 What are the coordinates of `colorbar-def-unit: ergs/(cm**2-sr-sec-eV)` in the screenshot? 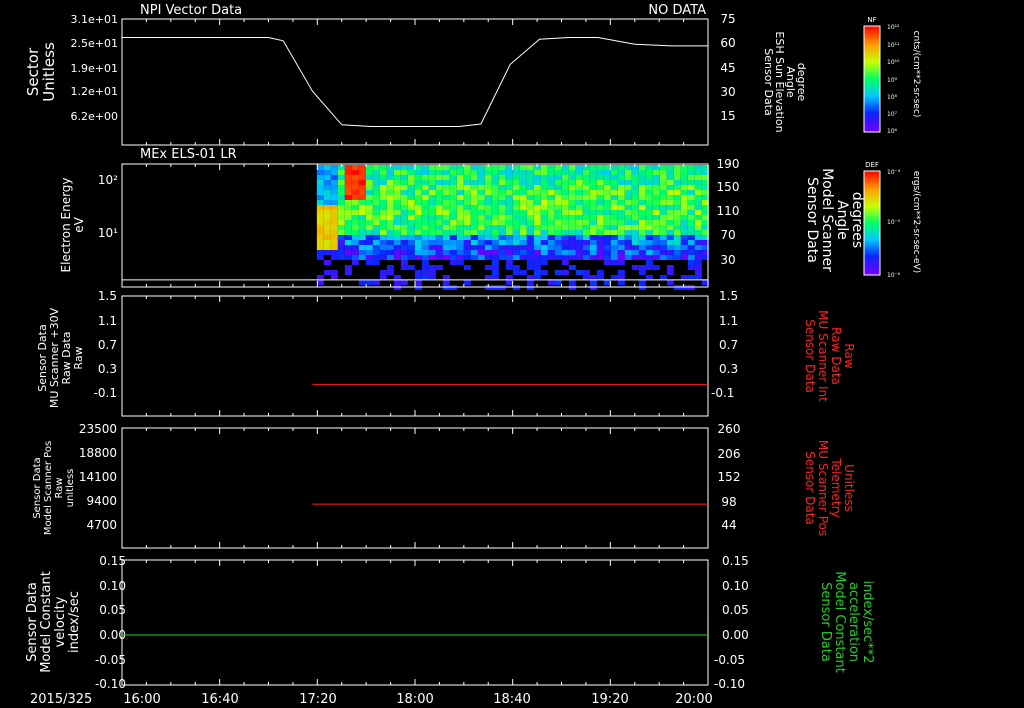 It's located at (916, 222).